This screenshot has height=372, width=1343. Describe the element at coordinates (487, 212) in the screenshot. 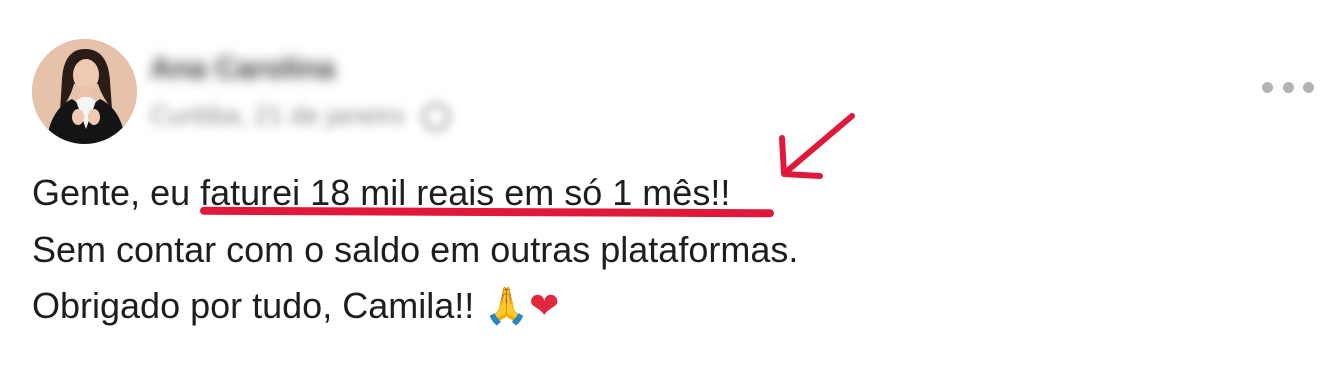

I see `red-underline-annotation` at that location.